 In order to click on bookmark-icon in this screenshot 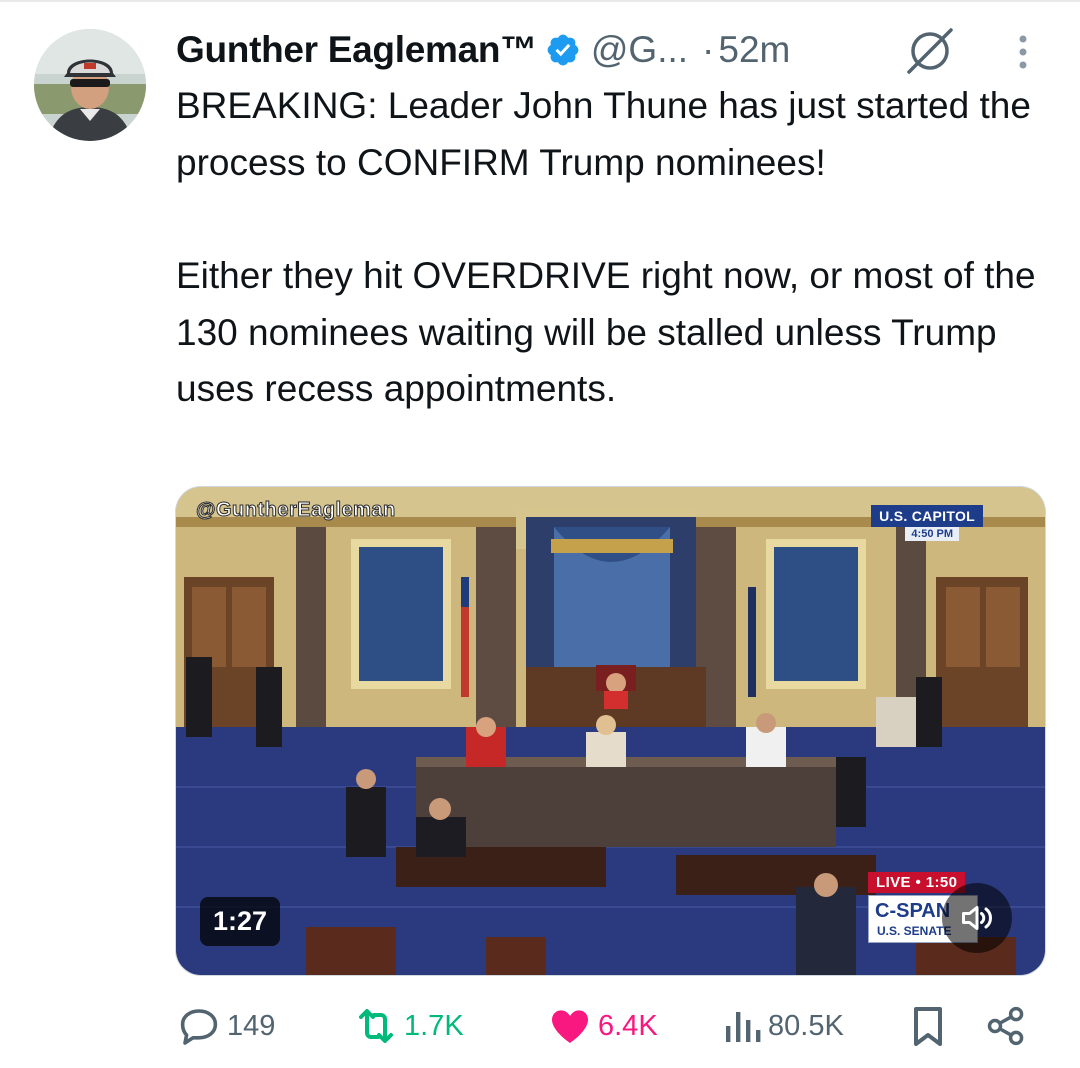, I will do `click(928, 1026)`.